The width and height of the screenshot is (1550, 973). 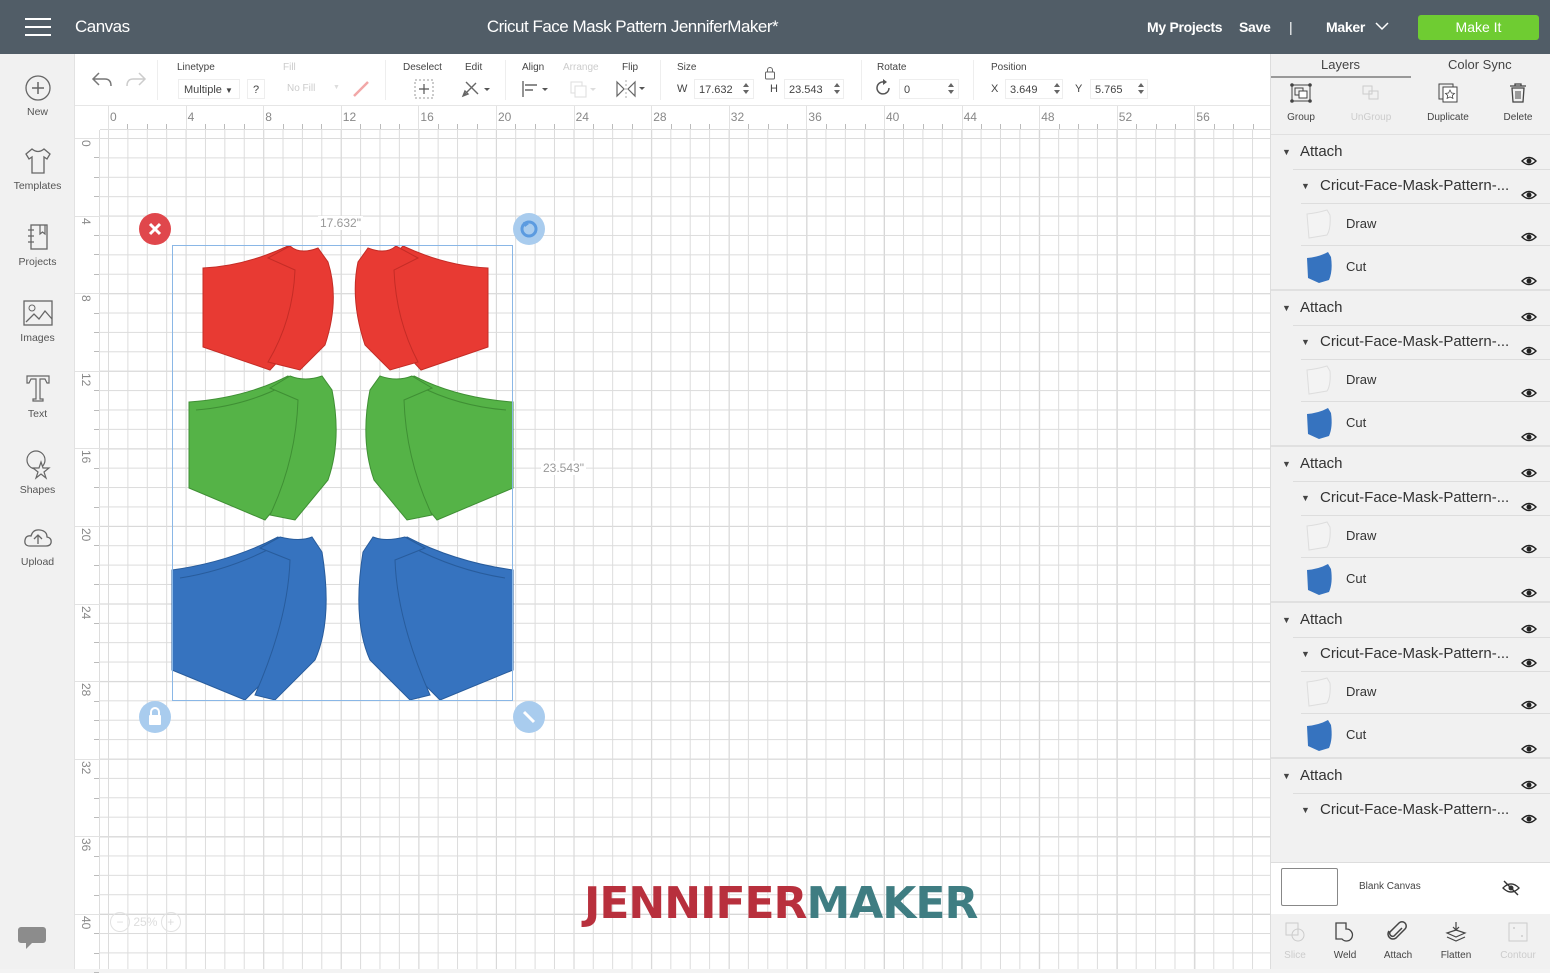 What do you see at coordinates (1295, 955) in the screenshot?
I see `slice-label: Slice` at bounding box center [1295, 955].